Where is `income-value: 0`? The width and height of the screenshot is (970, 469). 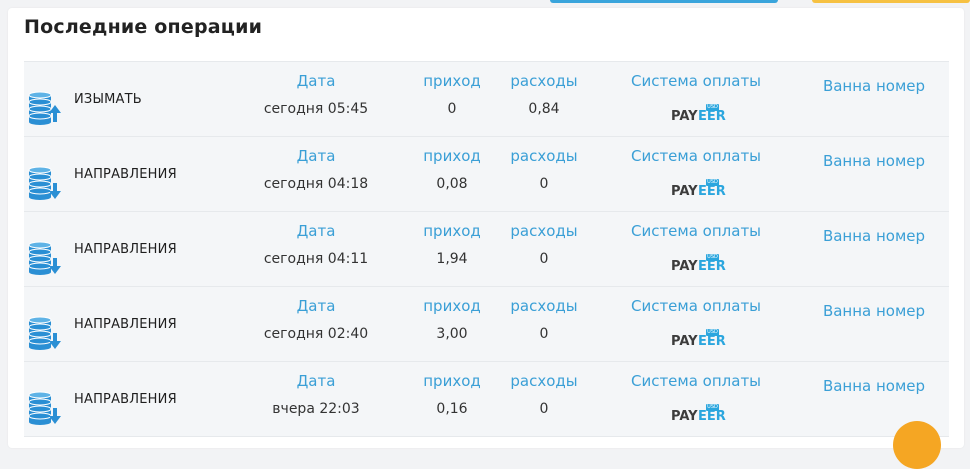
income-value: 0 is located at coordinates (452, 109).